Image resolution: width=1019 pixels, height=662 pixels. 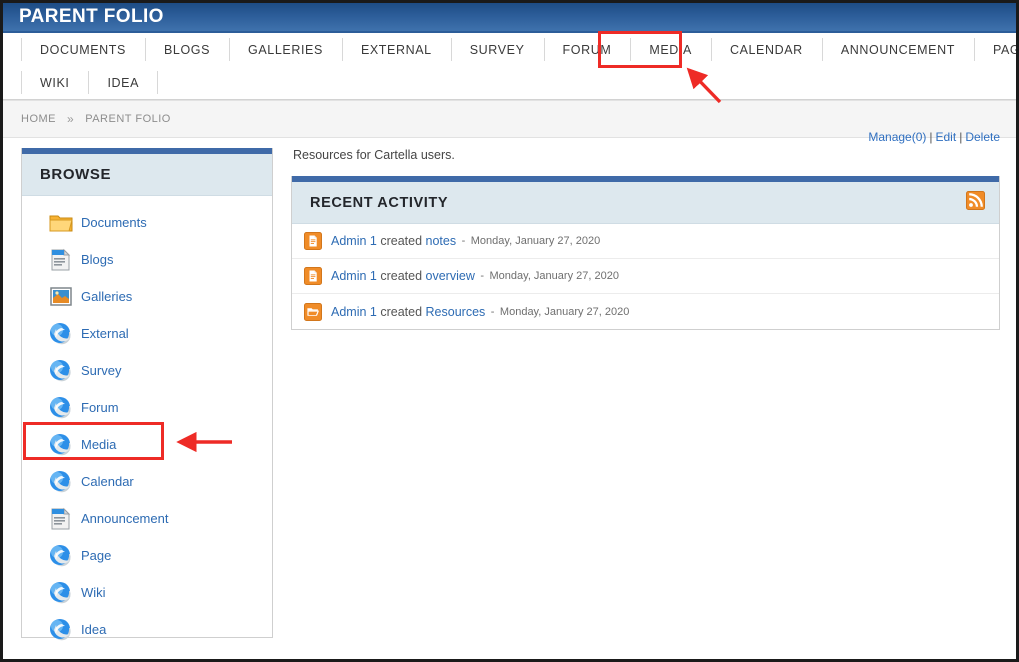 What do you see at coordinates (147, 444) in the screenshot?
I see `sidebar-item-media: Media` at bounding box center [147, 444].